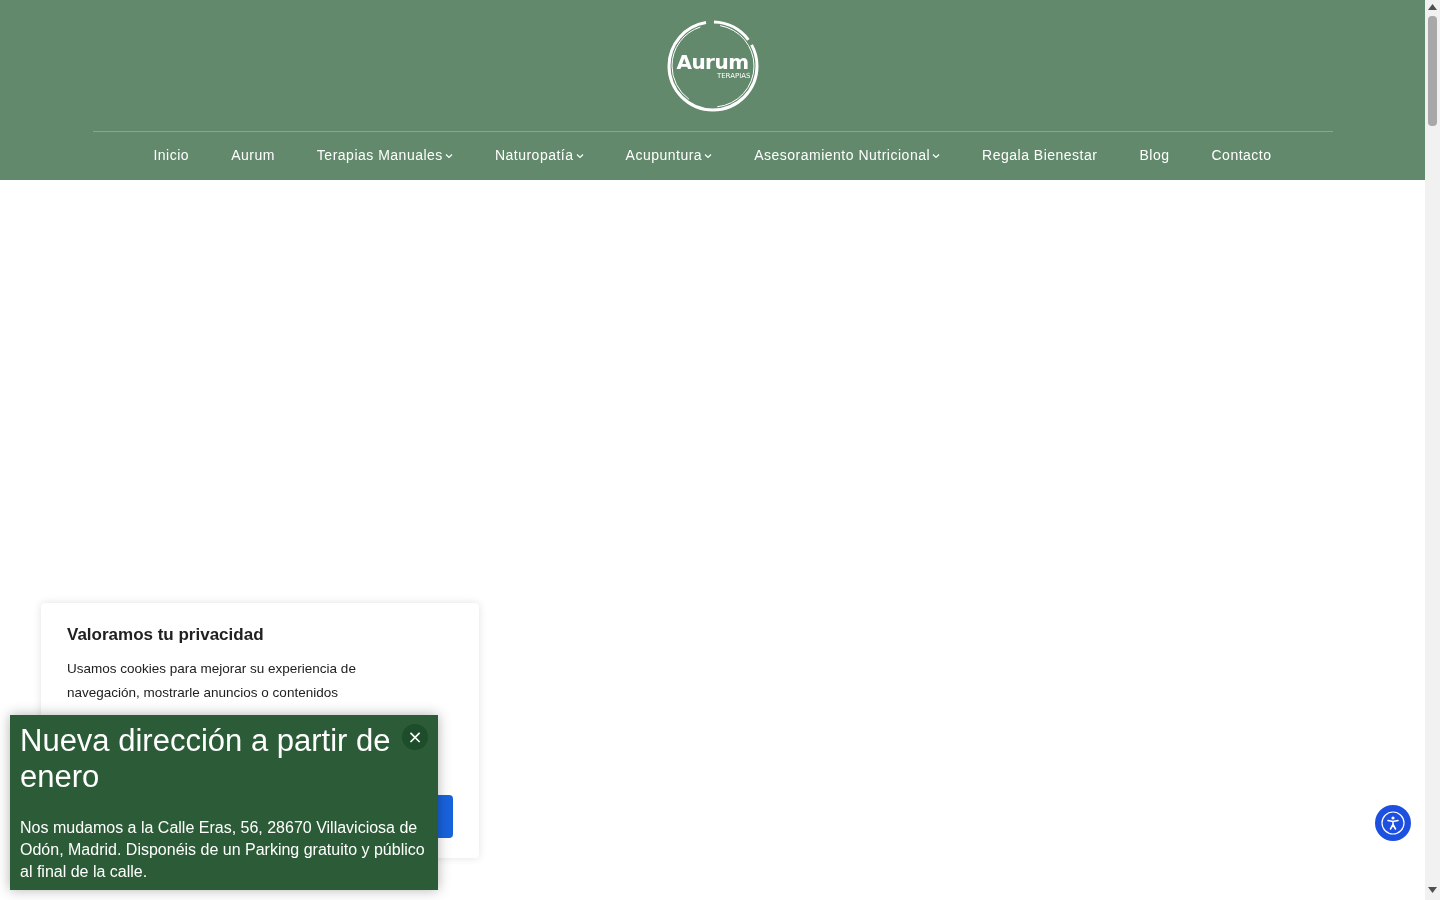 Image resolution: width=1440 pixels, height=900 pixels. I want to click on nav-link: Naturopatía, so click(539, 155).